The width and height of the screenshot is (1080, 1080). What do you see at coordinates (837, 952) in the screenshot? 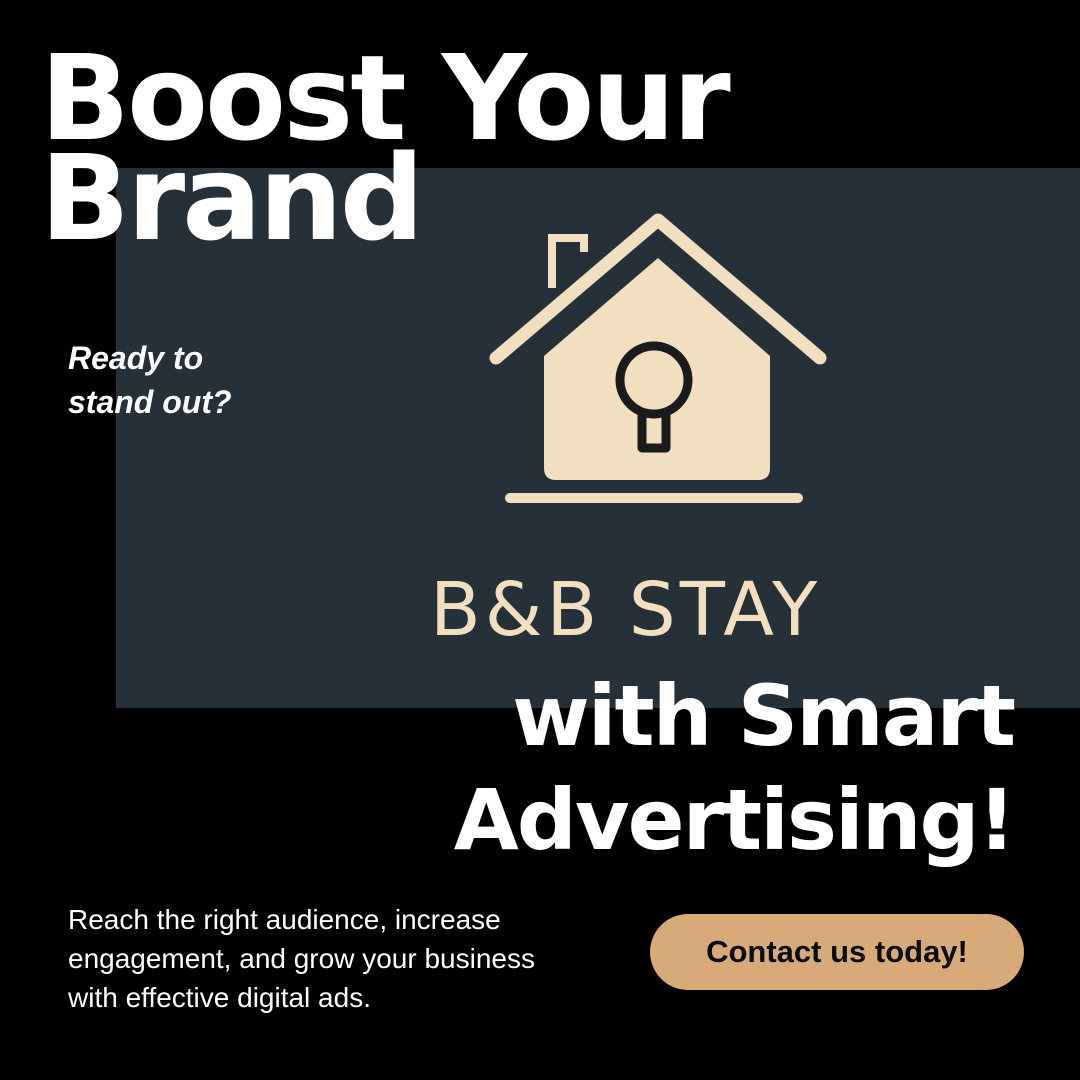
I see `contact-button: Contact us today!` at bounding box center [837, 952].